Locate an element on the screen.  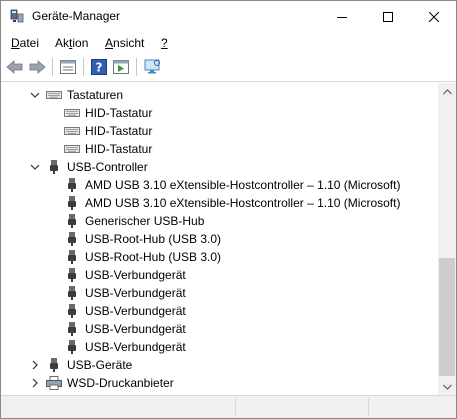
menu-help: ? is located at coordinates (164, 43).